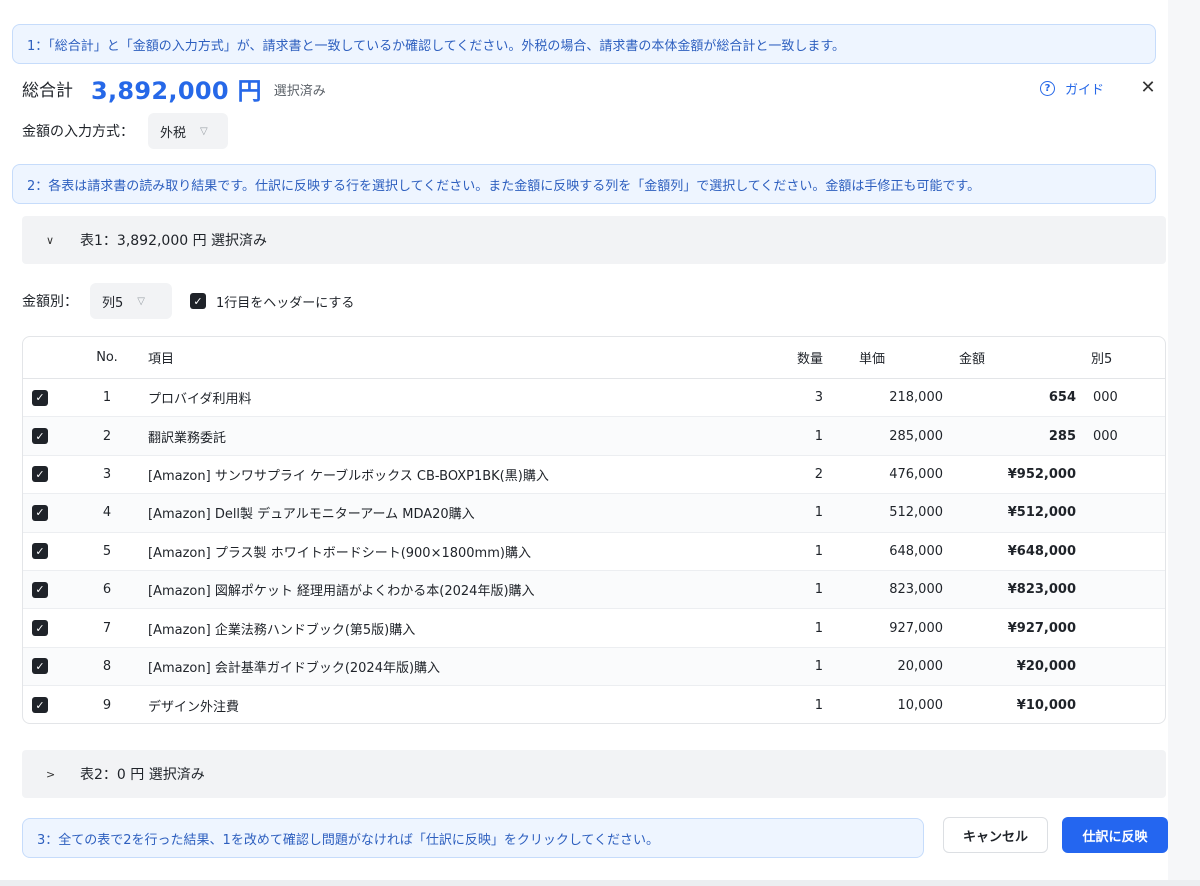  Describe the element at coordinates (107, 357) in the screenshot. I see `column-header-no: No.` at that location.